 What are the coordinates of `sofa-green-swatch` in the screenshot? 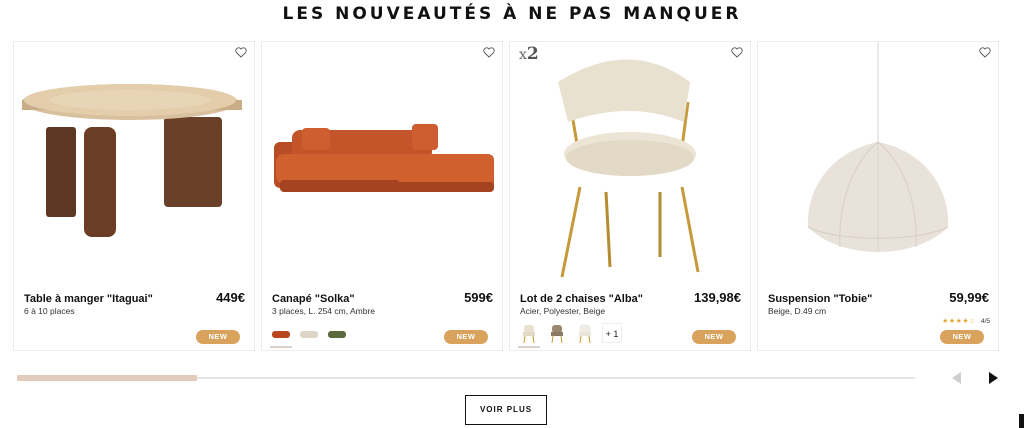 It's located at (337, 334).